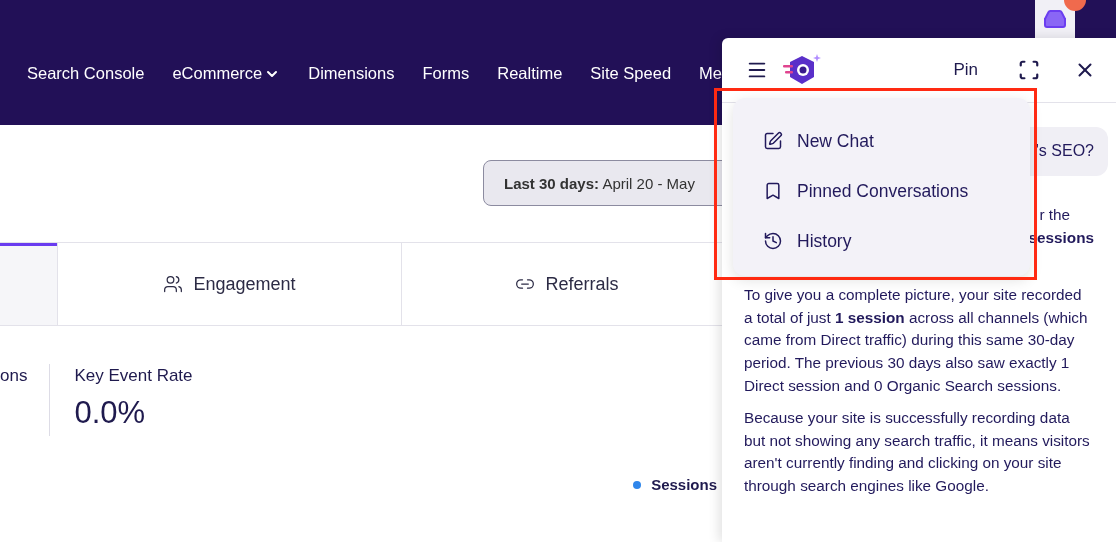  Describe the element at coordinates (710, 73) in the screenshot. I see `nav-link: Me` at that location.